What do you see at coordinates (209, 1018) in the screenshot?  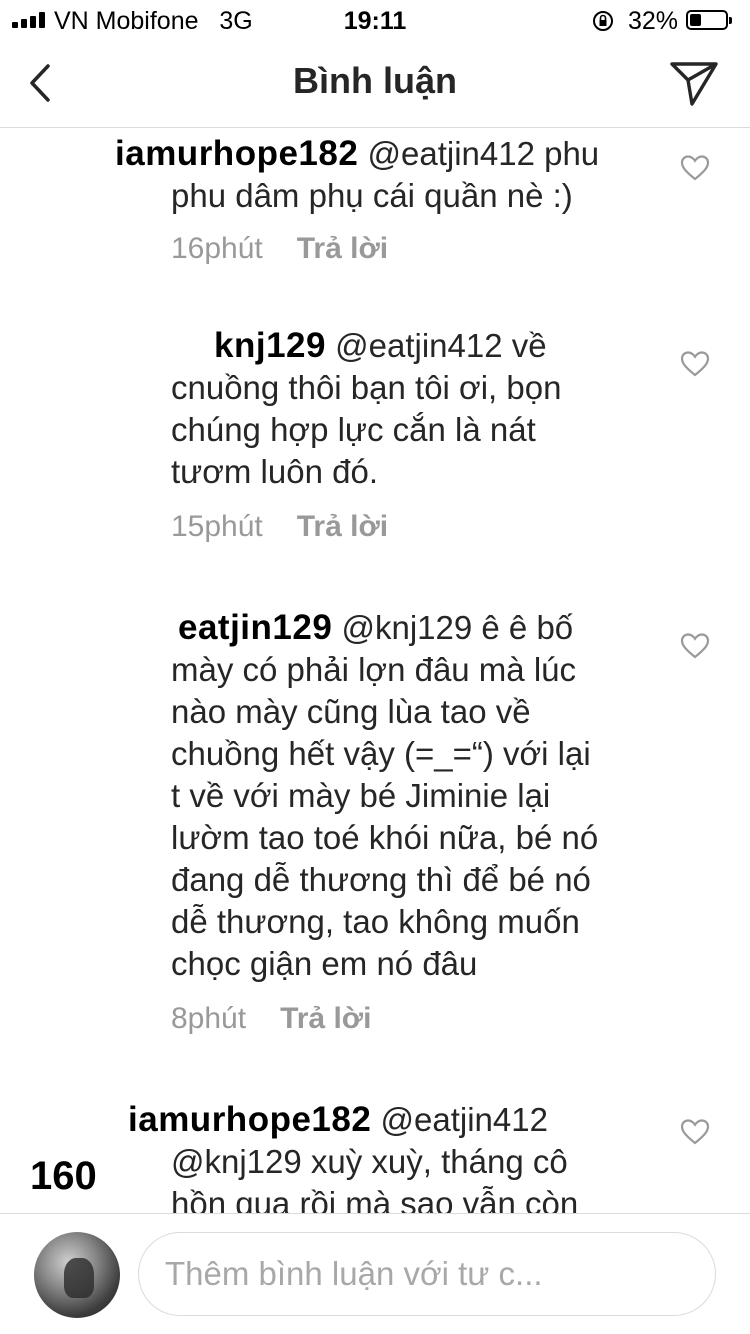 I see `comment-time: 8phút` at bounding box center [209, 1018].